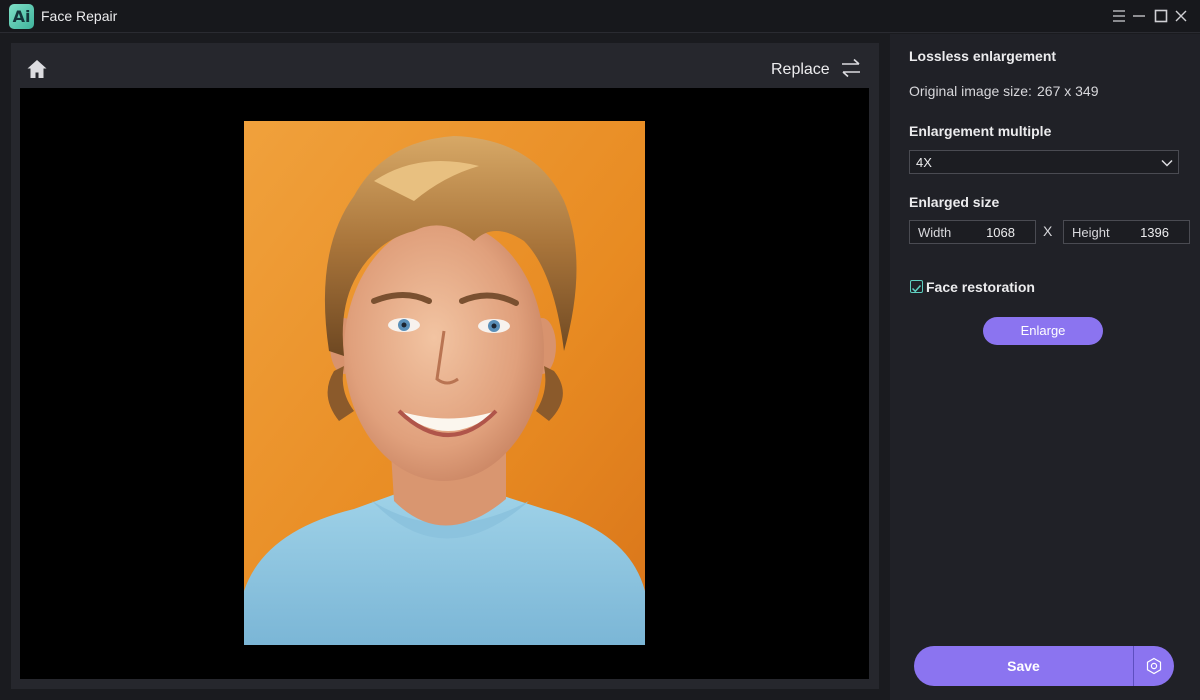  Describe the element at coordinates (1181, 16) in the screenshot. I see `close-icon` at that location.